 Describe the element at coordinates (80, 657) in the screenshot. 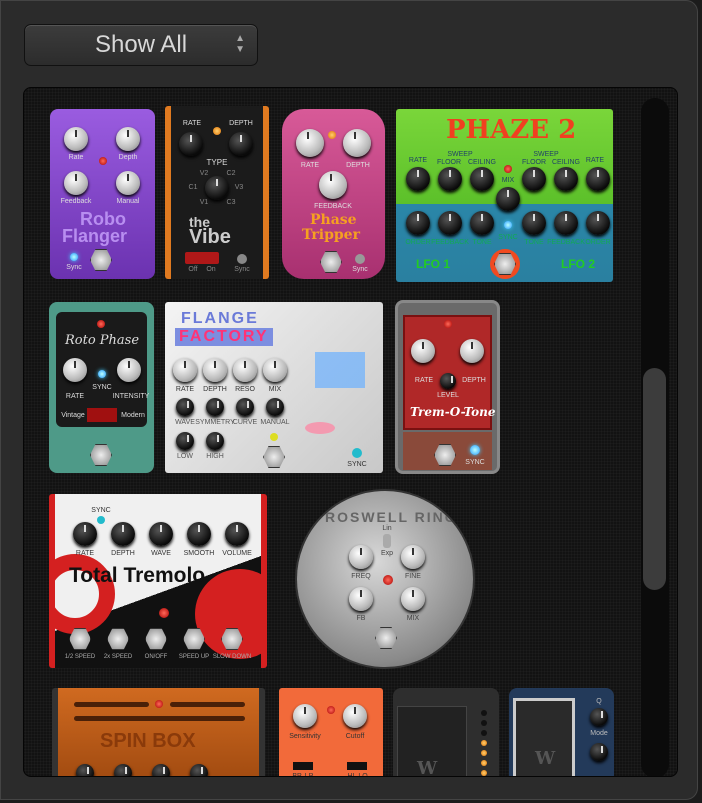

I see `label: 1/2 SPEED` at that location.